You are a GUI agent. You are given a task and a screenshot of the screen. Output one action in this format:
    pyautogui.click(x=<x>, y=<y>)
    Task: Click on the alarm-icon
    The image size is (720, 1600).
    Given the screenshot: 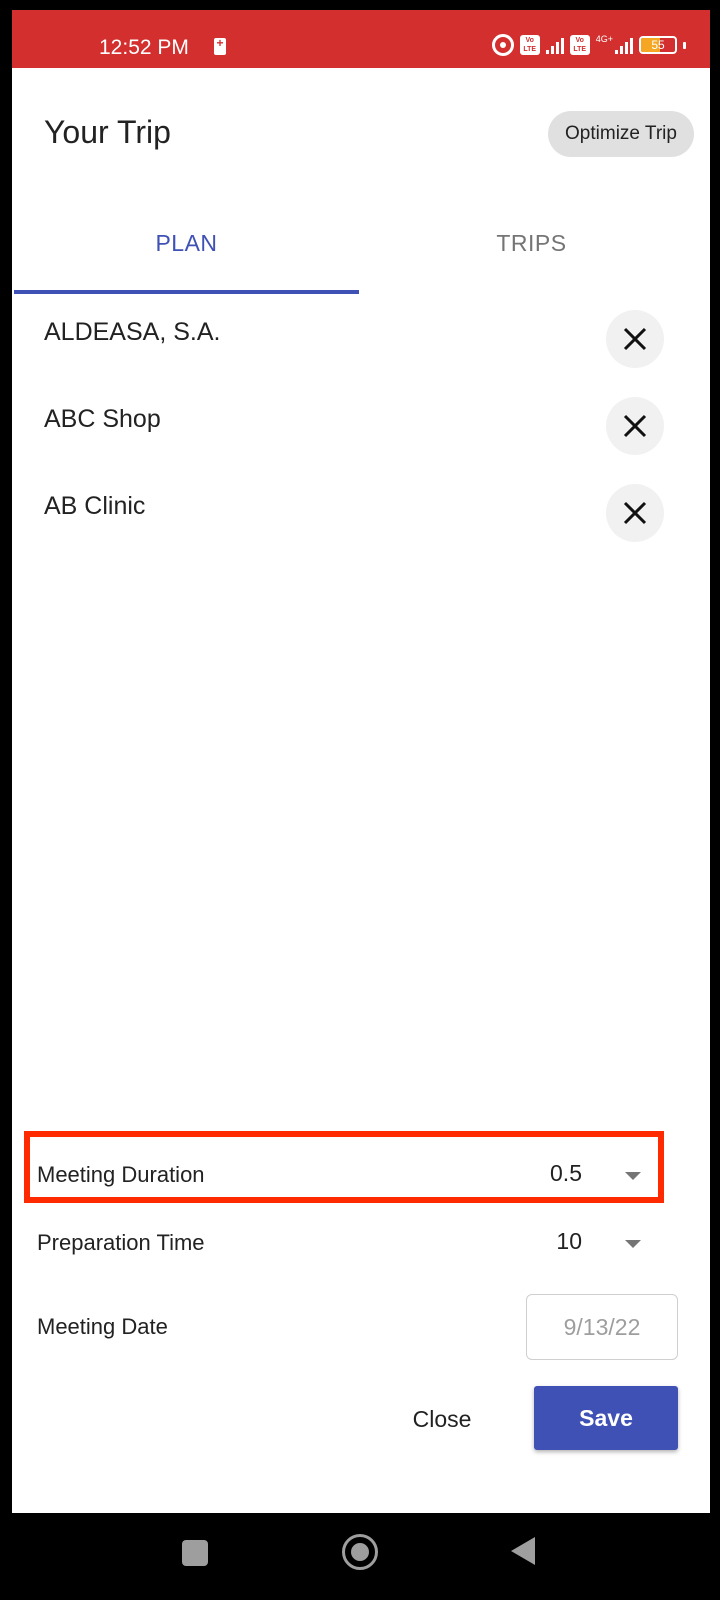 What is the action you would take?
    pyautogui.click(x=502, y=45)
    